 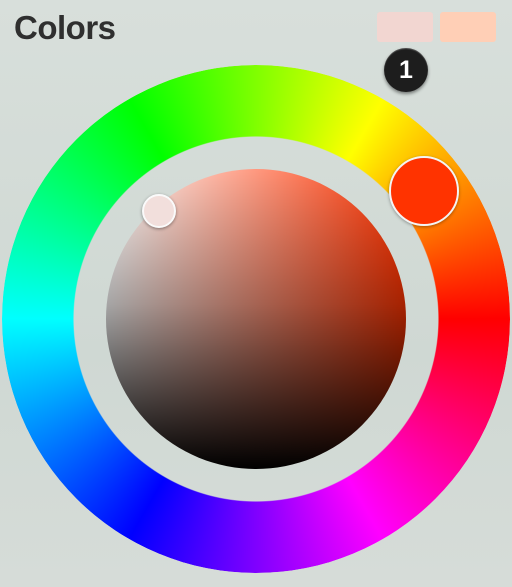 What do you see at coordinates (405, 27) in the screenshot?
I see `primary-color-swatch` at bounding box center [405, 27].